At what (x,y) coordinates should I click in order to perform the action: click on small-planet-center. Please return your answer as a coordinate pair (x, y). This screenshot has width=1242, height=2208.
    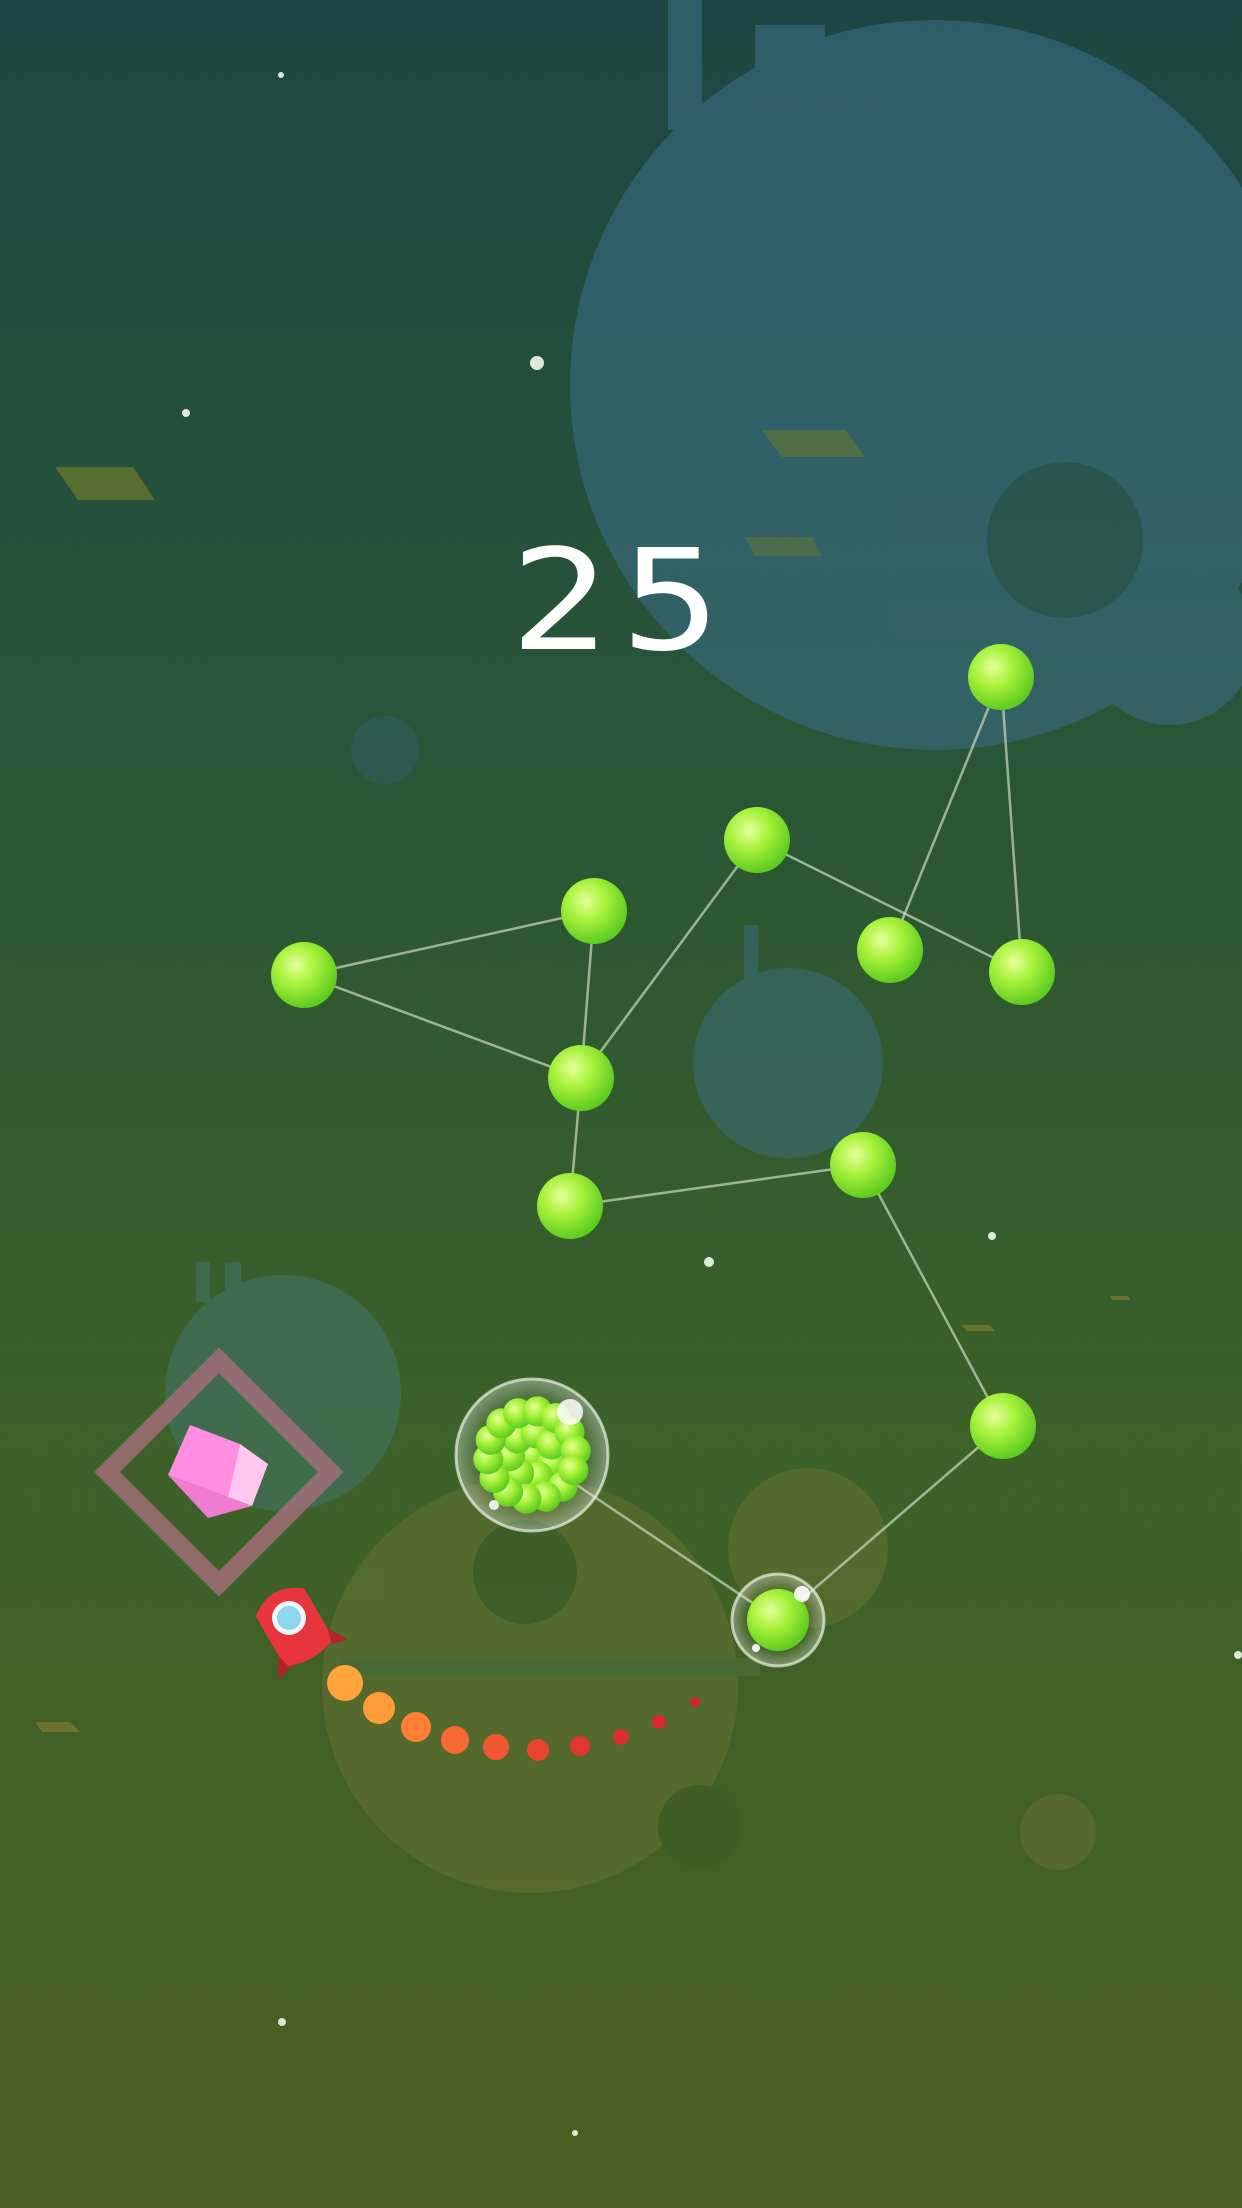
    Looking at the image, I should click on (788, 1041).